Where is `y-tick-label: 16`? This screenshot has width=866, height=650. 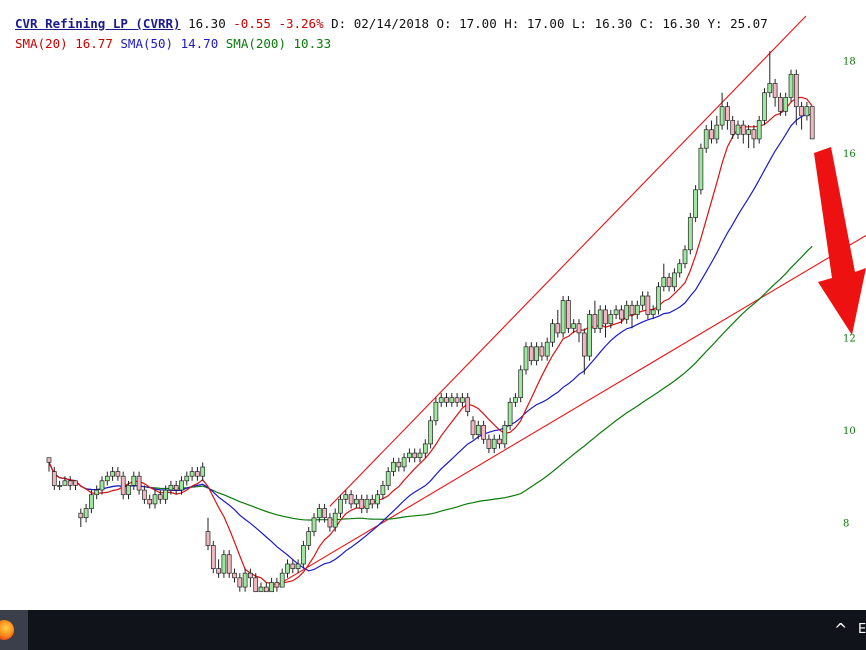
y-tick-label: 16 is located at coordinates (849, 154).